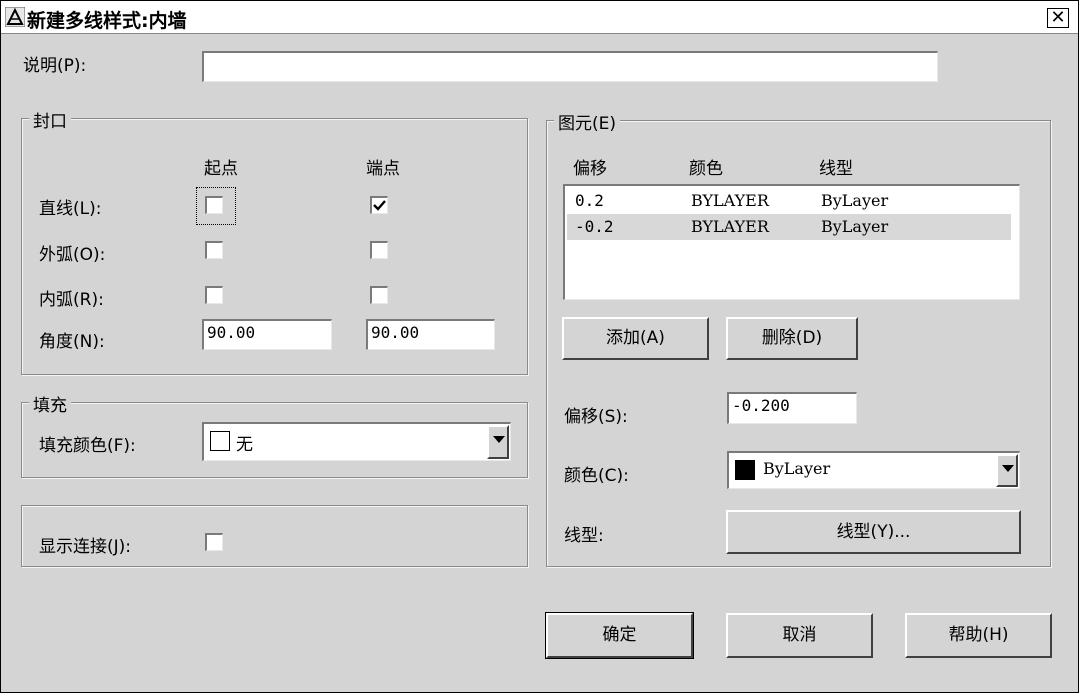 The width and height of the screenshot is (1081, 695). Describe the element at coordinates (596, 476) in the screenshot. I see `element-color-label: 颜色(C):` at that location.